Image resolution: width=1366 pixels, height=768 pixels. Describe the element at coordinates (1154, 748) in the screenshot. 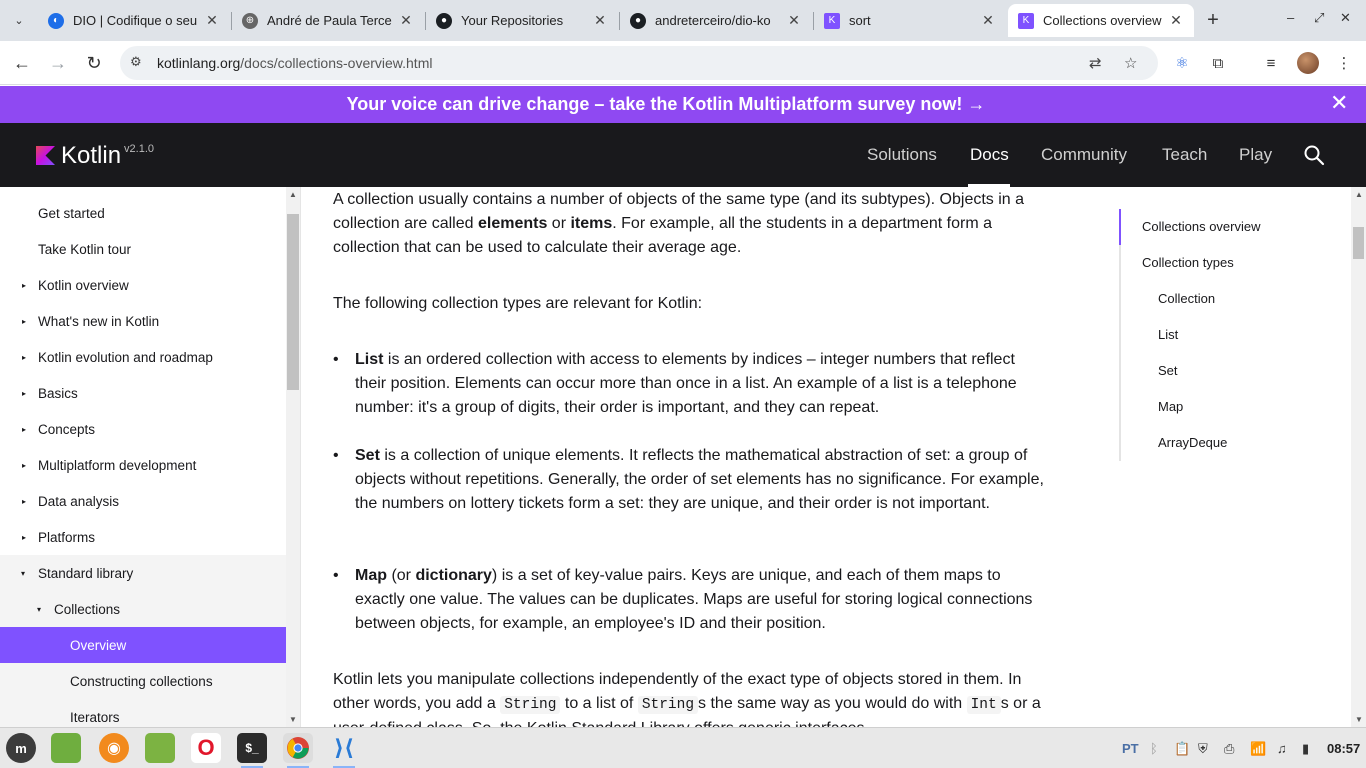

I see `bluetooth-icon: ᛒ` at that location.